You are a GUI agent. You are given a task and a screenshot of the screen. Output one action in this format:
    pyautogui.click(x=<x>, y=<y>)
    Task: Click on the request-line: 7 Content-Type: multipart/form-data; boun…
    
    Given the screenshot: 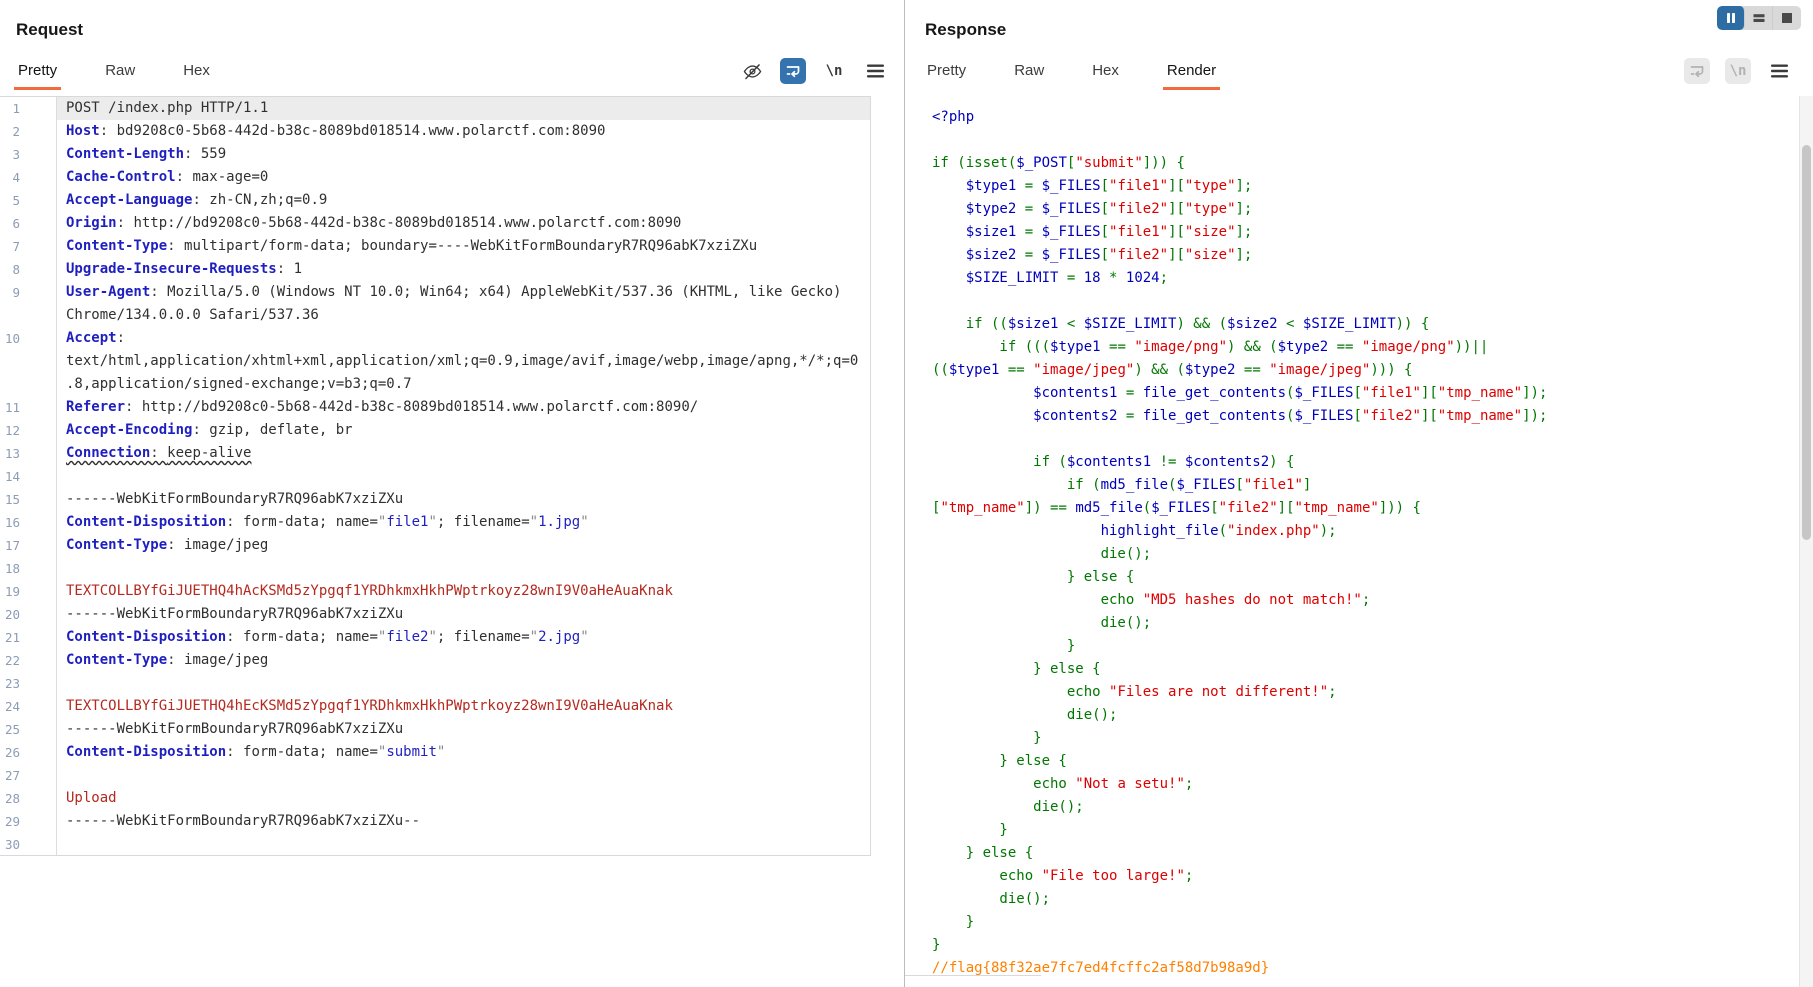 What is the action you would take?
    pyautogui.click(x=435, y=246)
    